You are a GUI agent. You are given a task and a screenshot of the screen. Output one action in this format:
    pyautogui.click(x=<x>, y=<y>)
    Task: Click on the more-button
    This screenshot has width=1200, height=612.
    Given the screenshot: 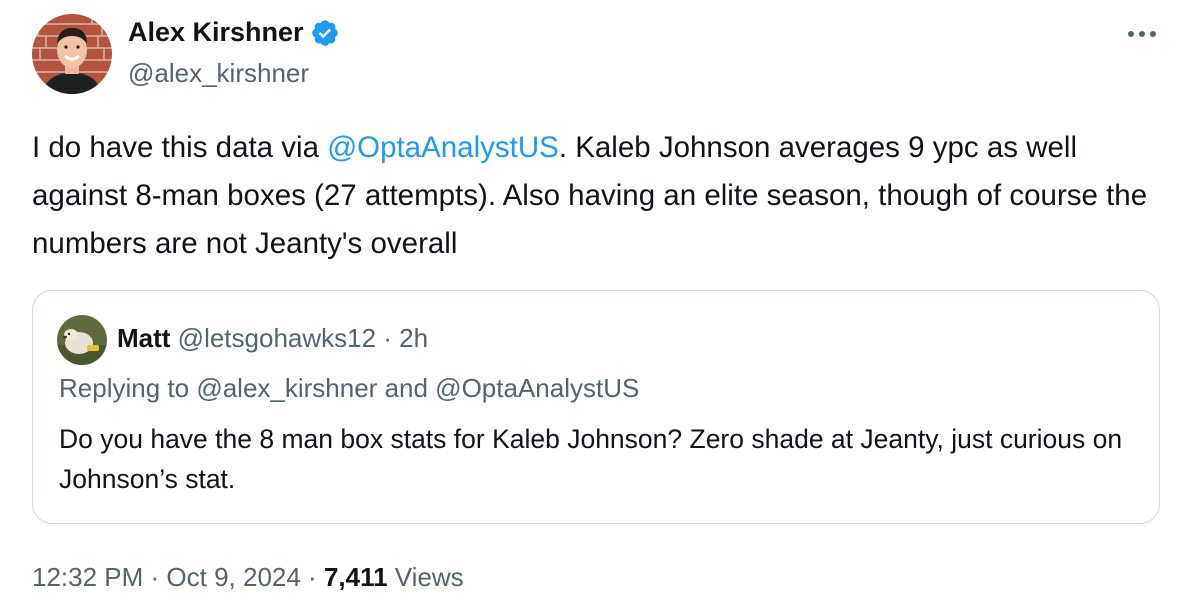 What is the action you would take?
    pyautogui.click(x=1142, y=34)
    